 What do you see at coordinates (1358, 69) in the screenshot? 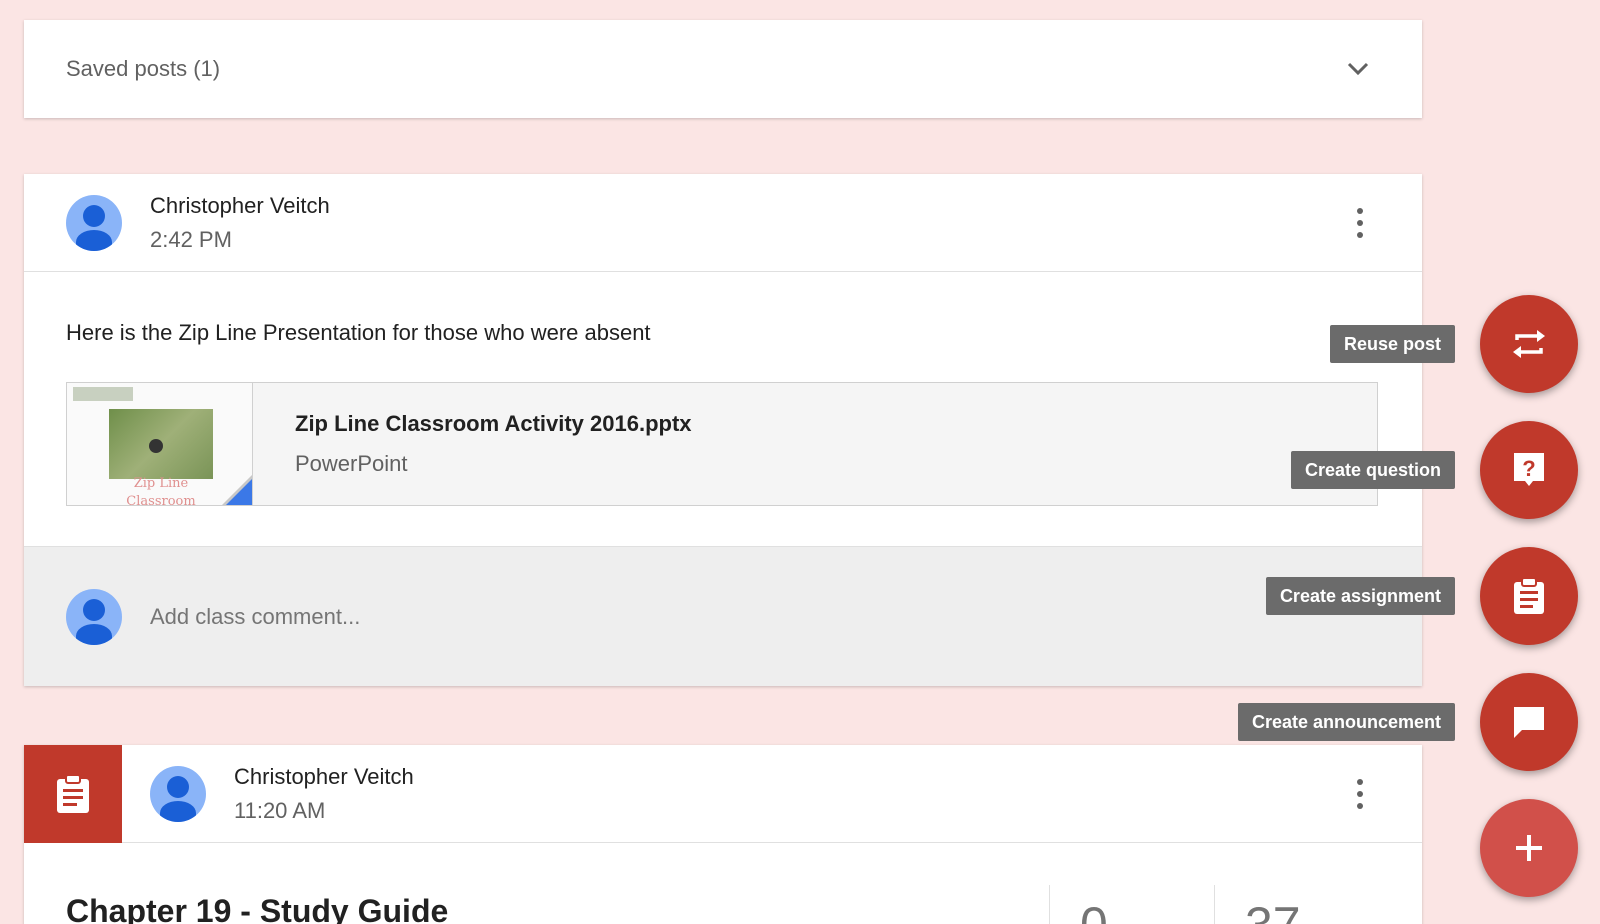
I see `chevron-down-icon` at bounding box center [1358, 69].